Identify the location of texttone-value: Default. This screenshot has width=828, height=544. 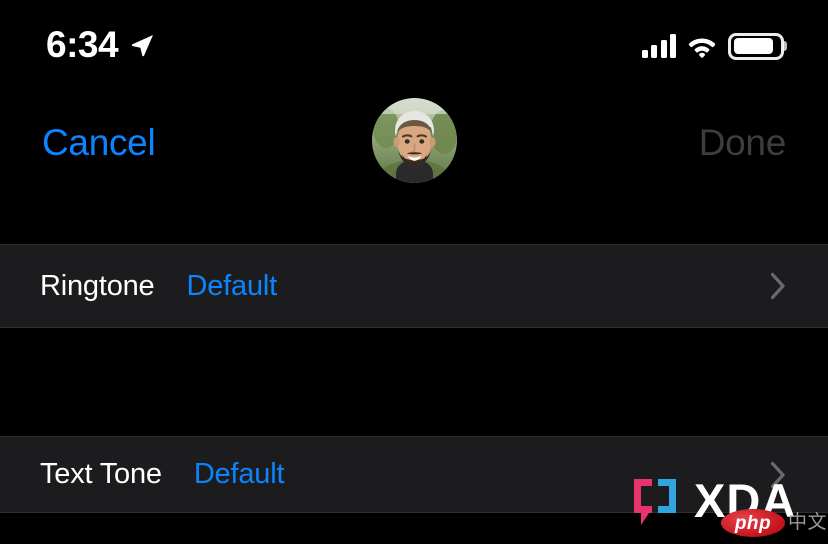
(239, 474).